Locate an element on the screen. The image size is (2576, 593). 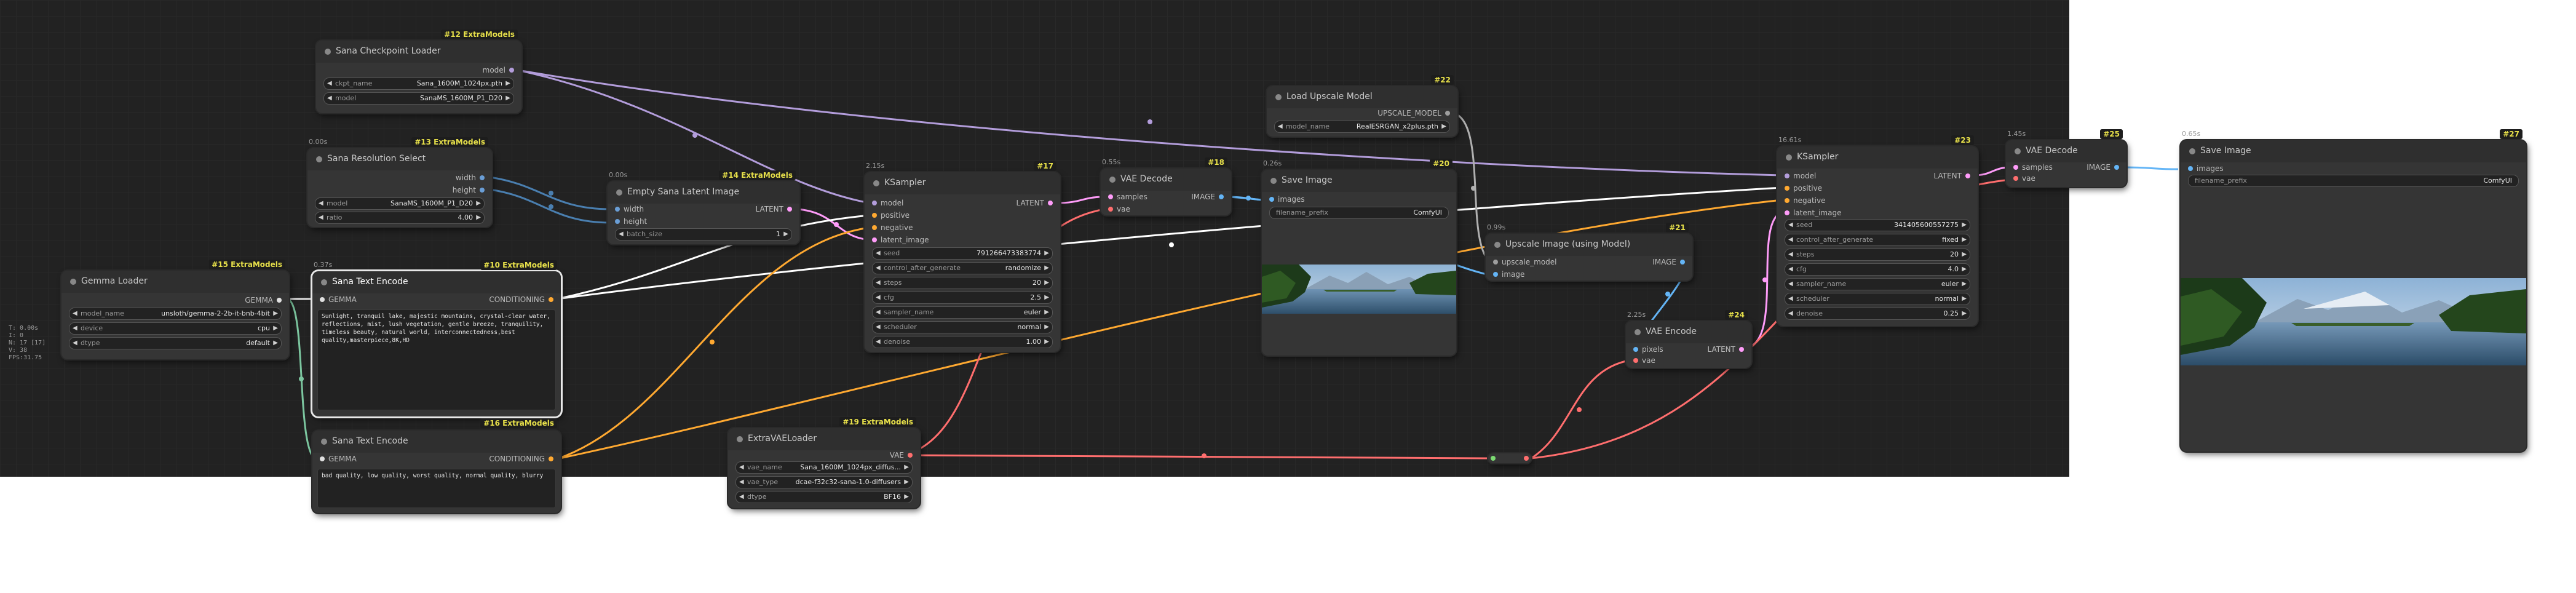
widget-model: ◀ model SanaMS_1600M_P1_D20 ▶ is located at coordinates (418, 98).